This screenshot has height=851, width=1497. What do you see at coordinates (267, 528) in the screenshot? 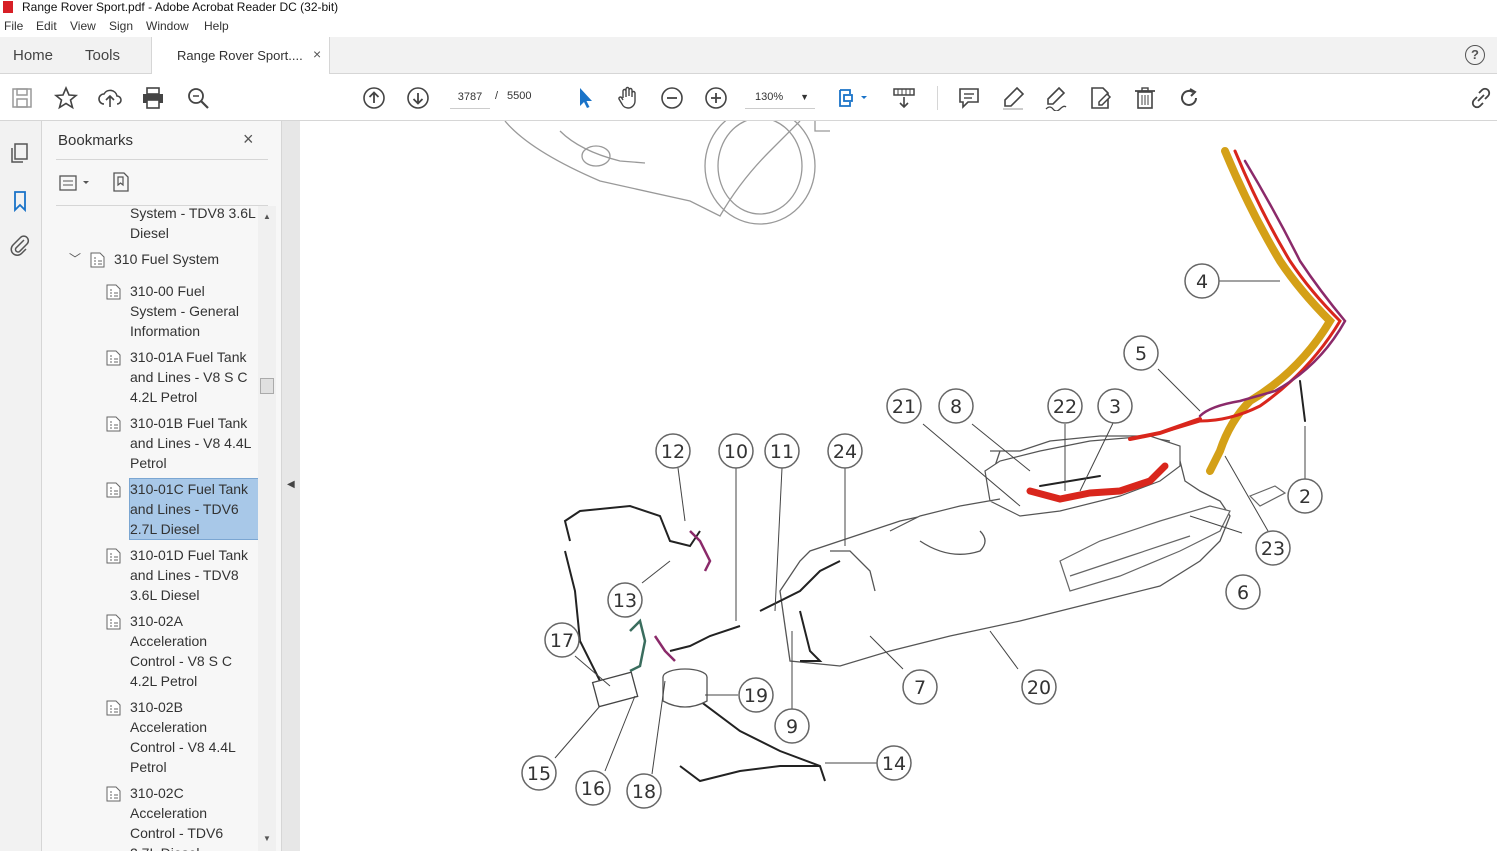
I see `bookmarks-scrollbar: ▲ ▼` at bounding box center [267, 528].